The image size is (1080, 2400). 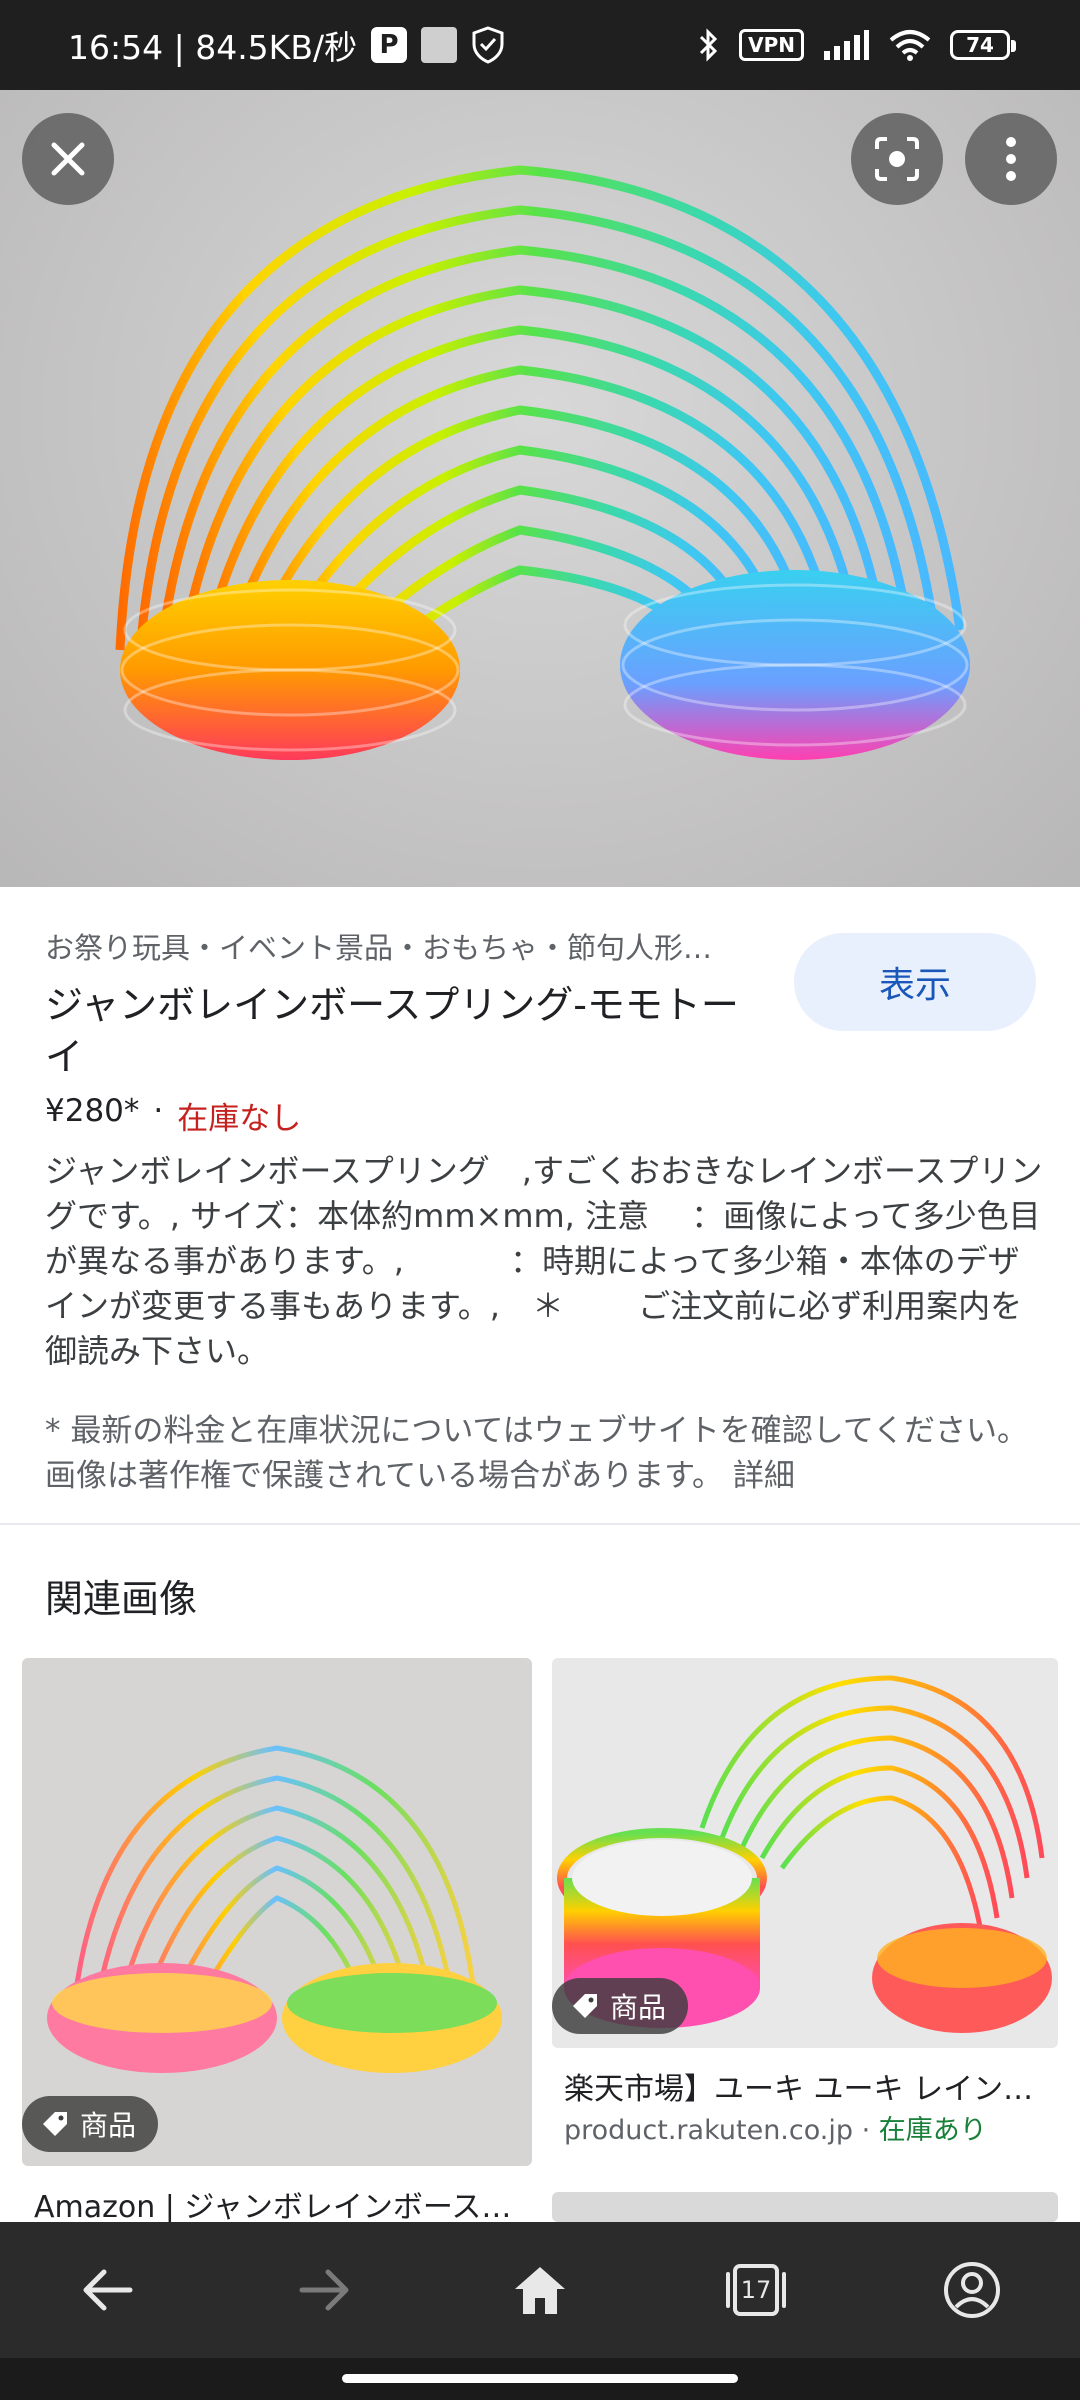 I want to click on account-button, so click(x=972, y=2290).